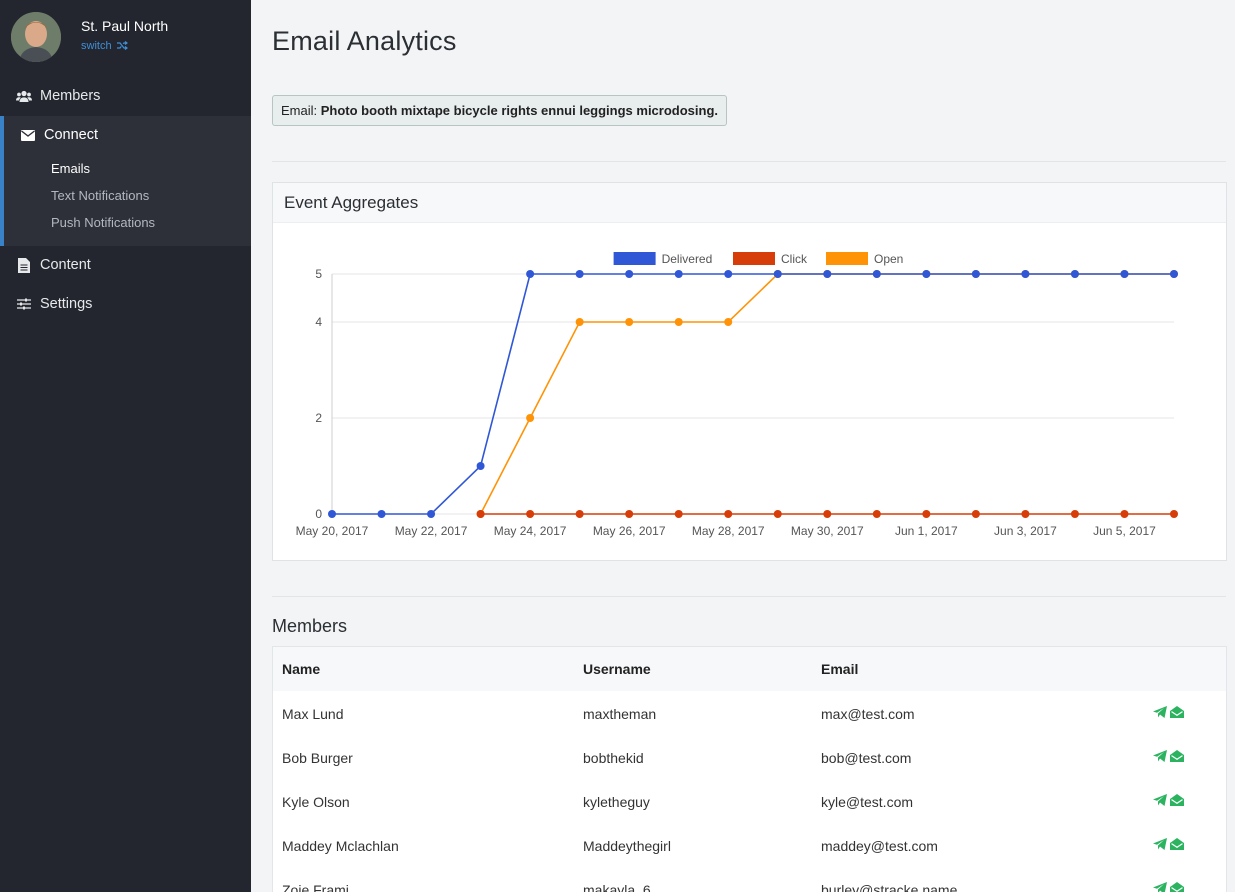  I want to click on org-profile: St. Paul North switch, so click(125, 37).